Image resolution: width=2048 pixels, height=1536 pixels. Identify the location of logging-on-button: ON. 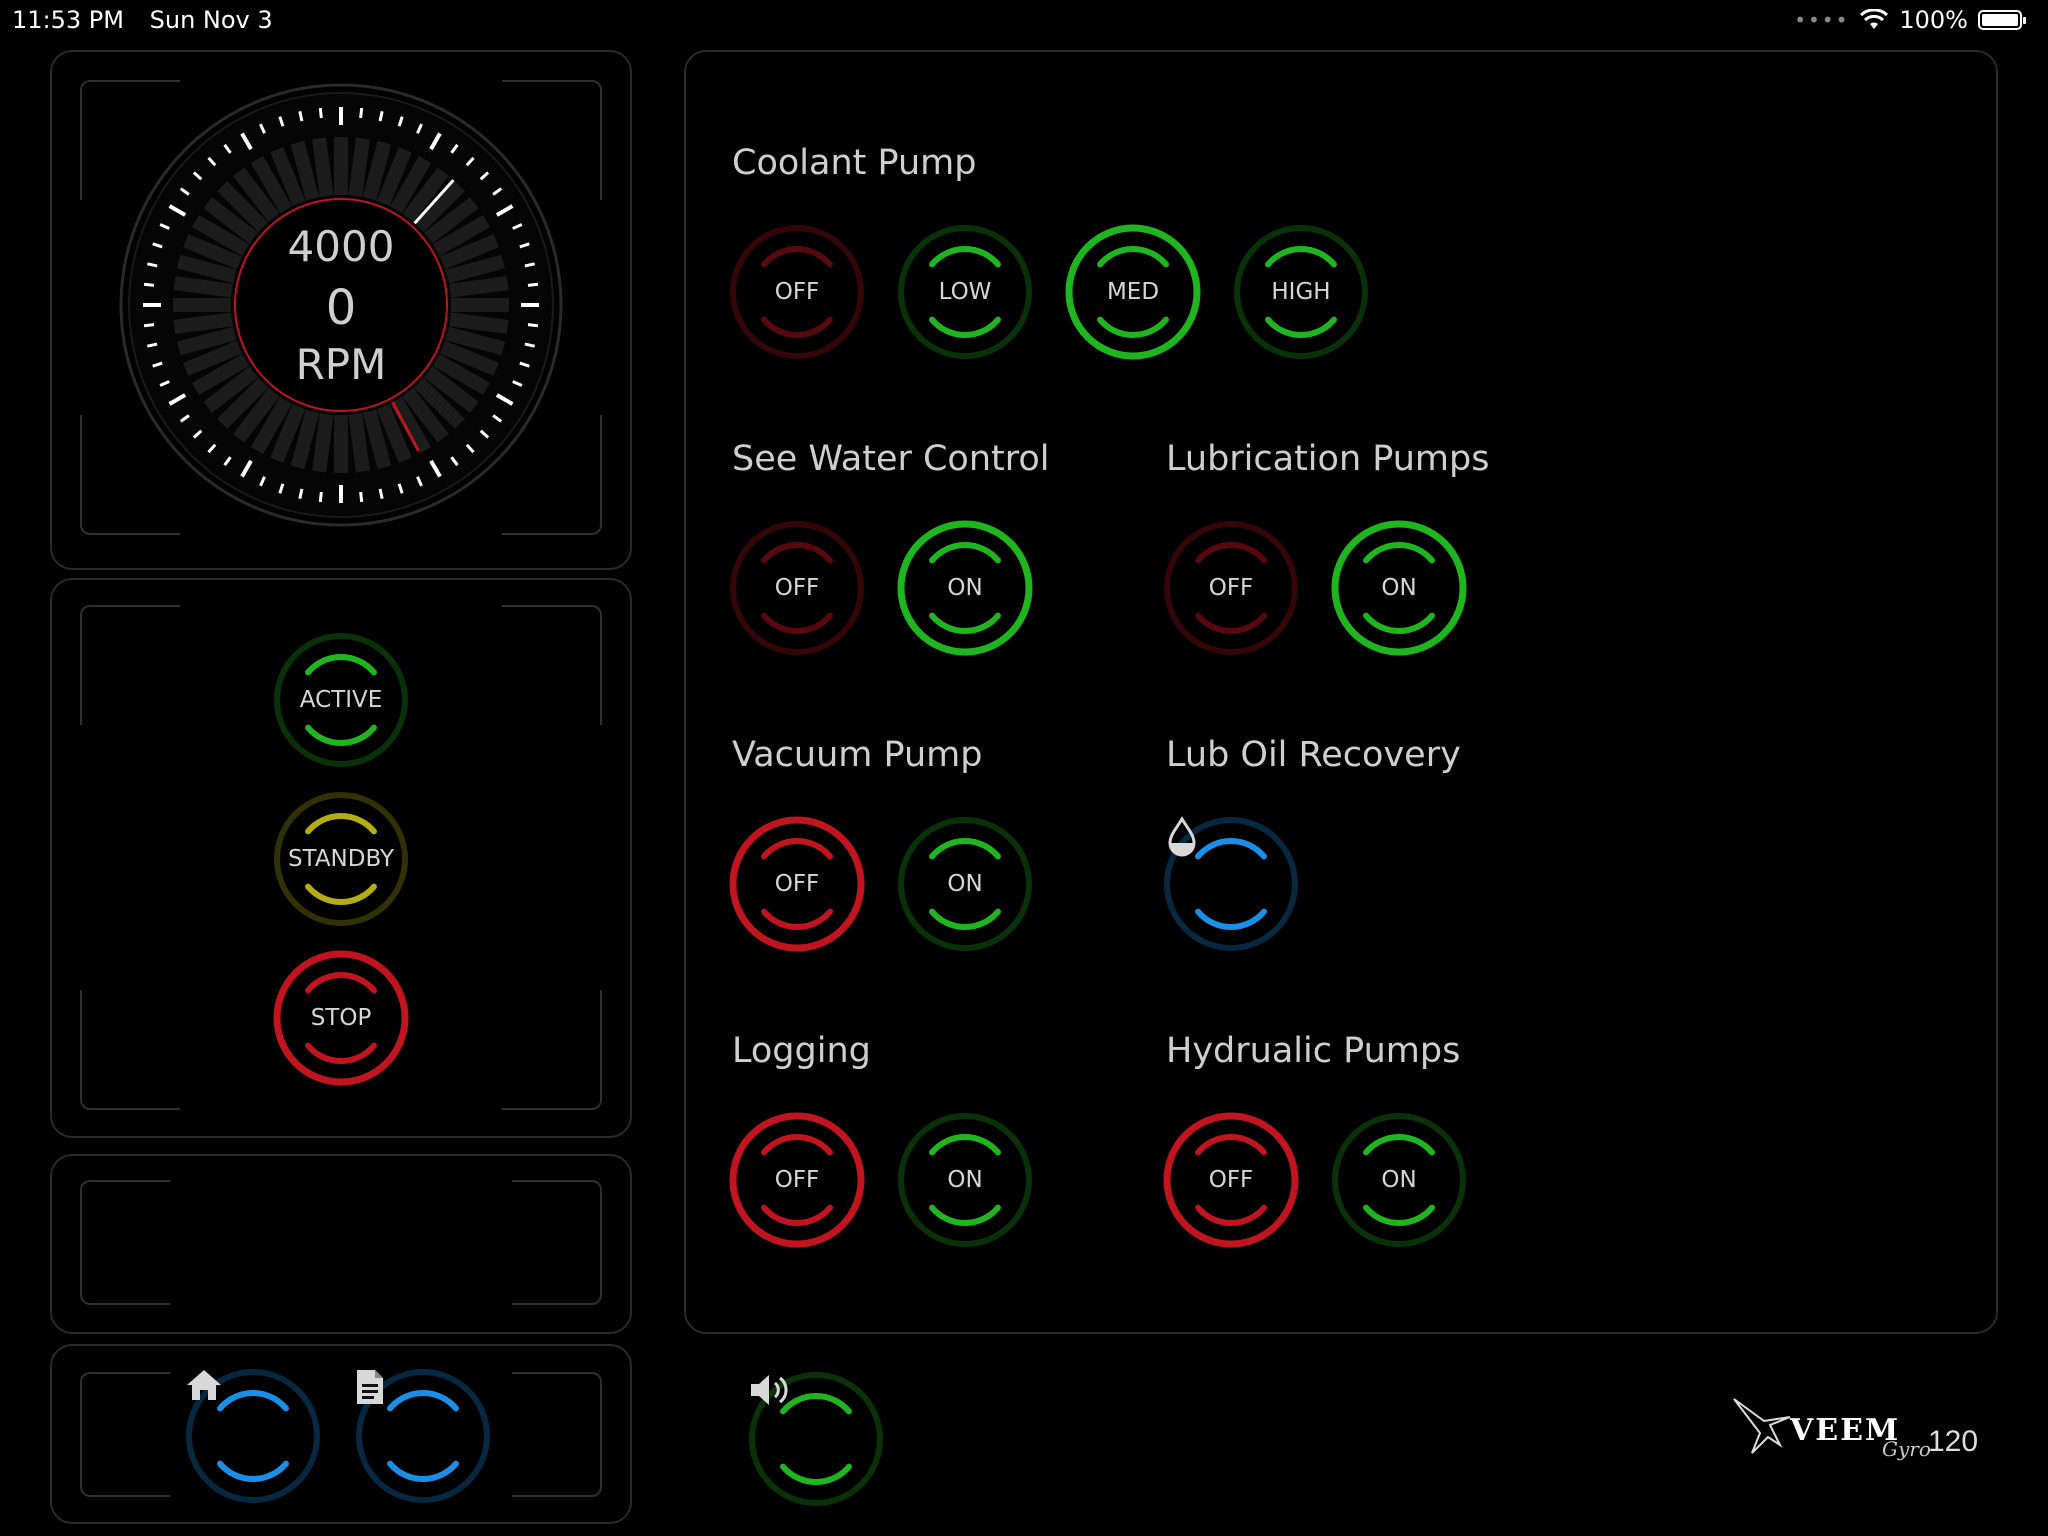
(965, 1180).